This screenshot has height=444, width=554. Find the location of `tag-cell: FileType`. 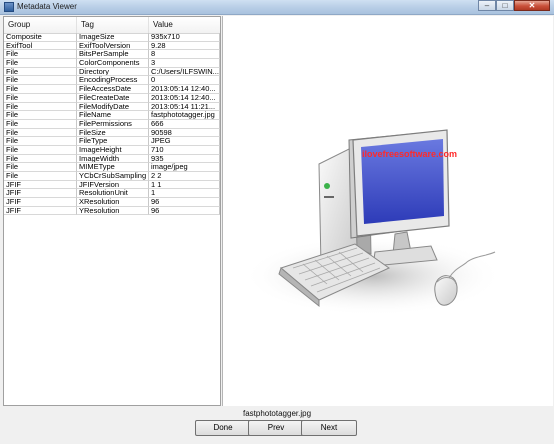

tag-cell: FileType is located at coordinates (113, 141).